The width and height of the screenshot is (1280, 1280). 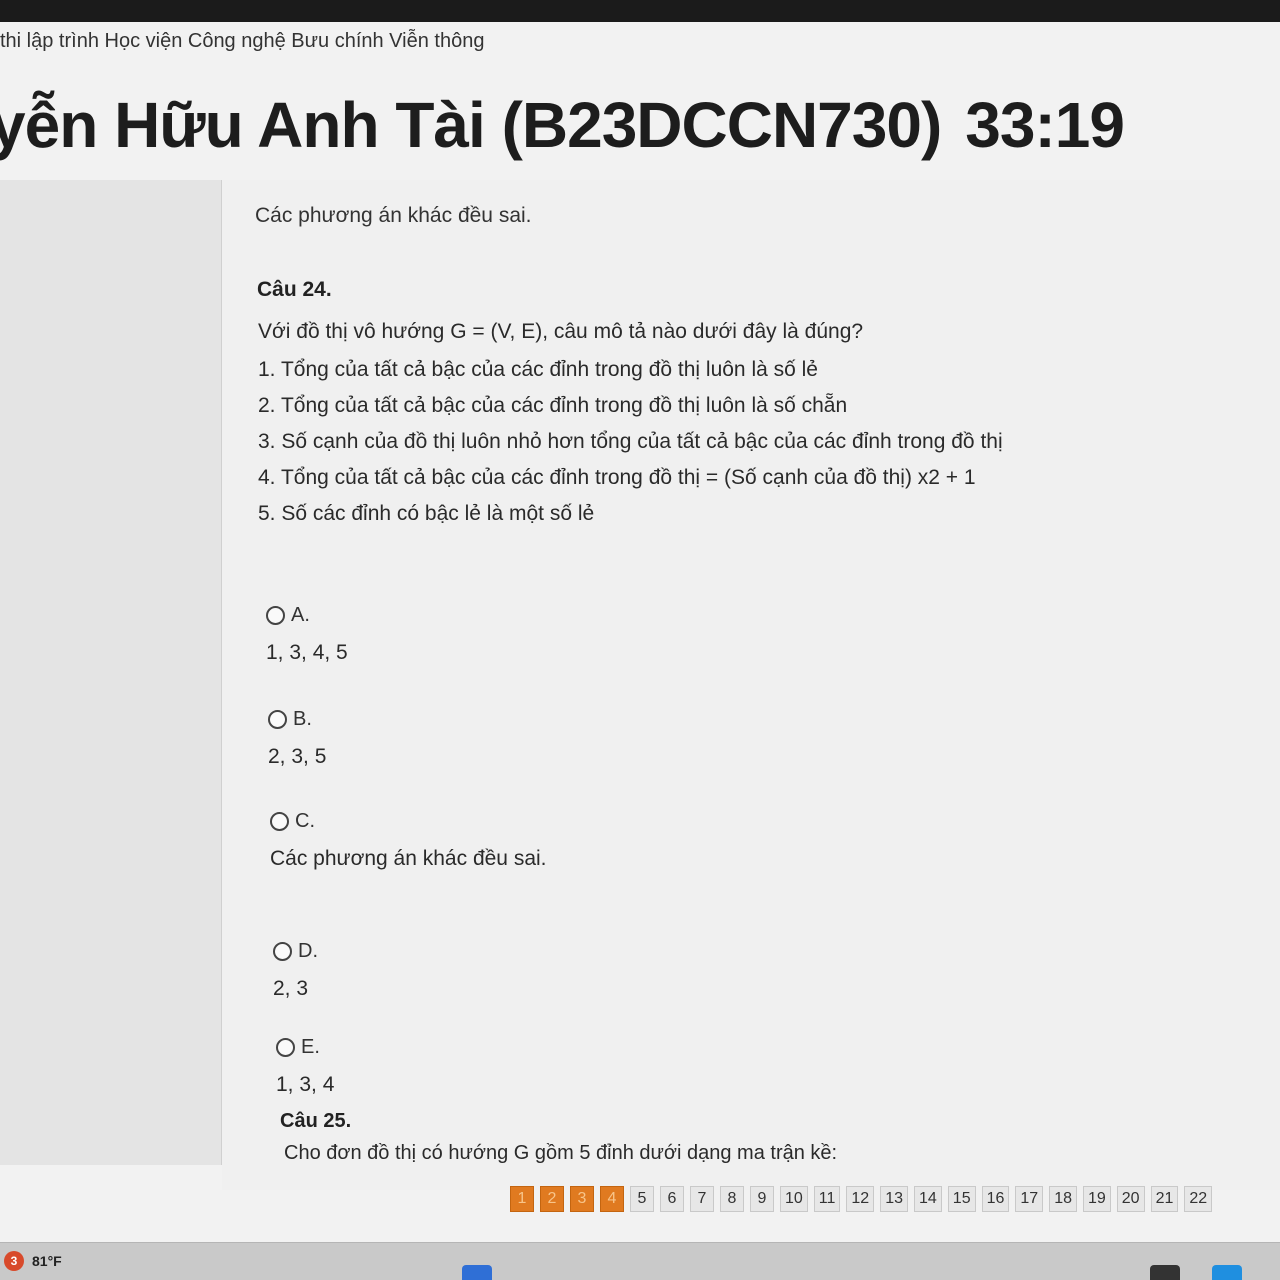 I want to click on option-text: Các phương án khác đều sai., so click(x=408, y=858).